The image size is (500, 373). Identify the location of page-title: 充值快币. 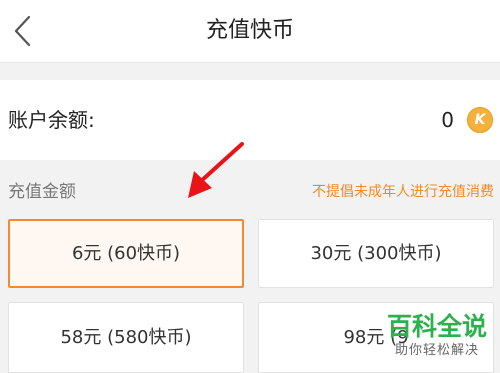
(249, 30).